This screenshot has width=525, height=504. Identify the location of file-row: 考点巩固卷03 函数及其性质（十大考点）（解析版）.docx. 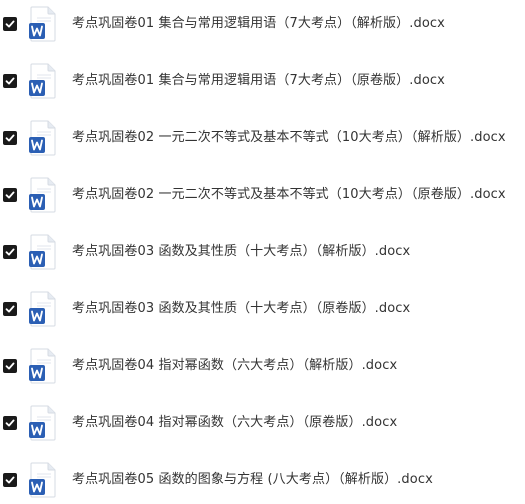
(262, 253).